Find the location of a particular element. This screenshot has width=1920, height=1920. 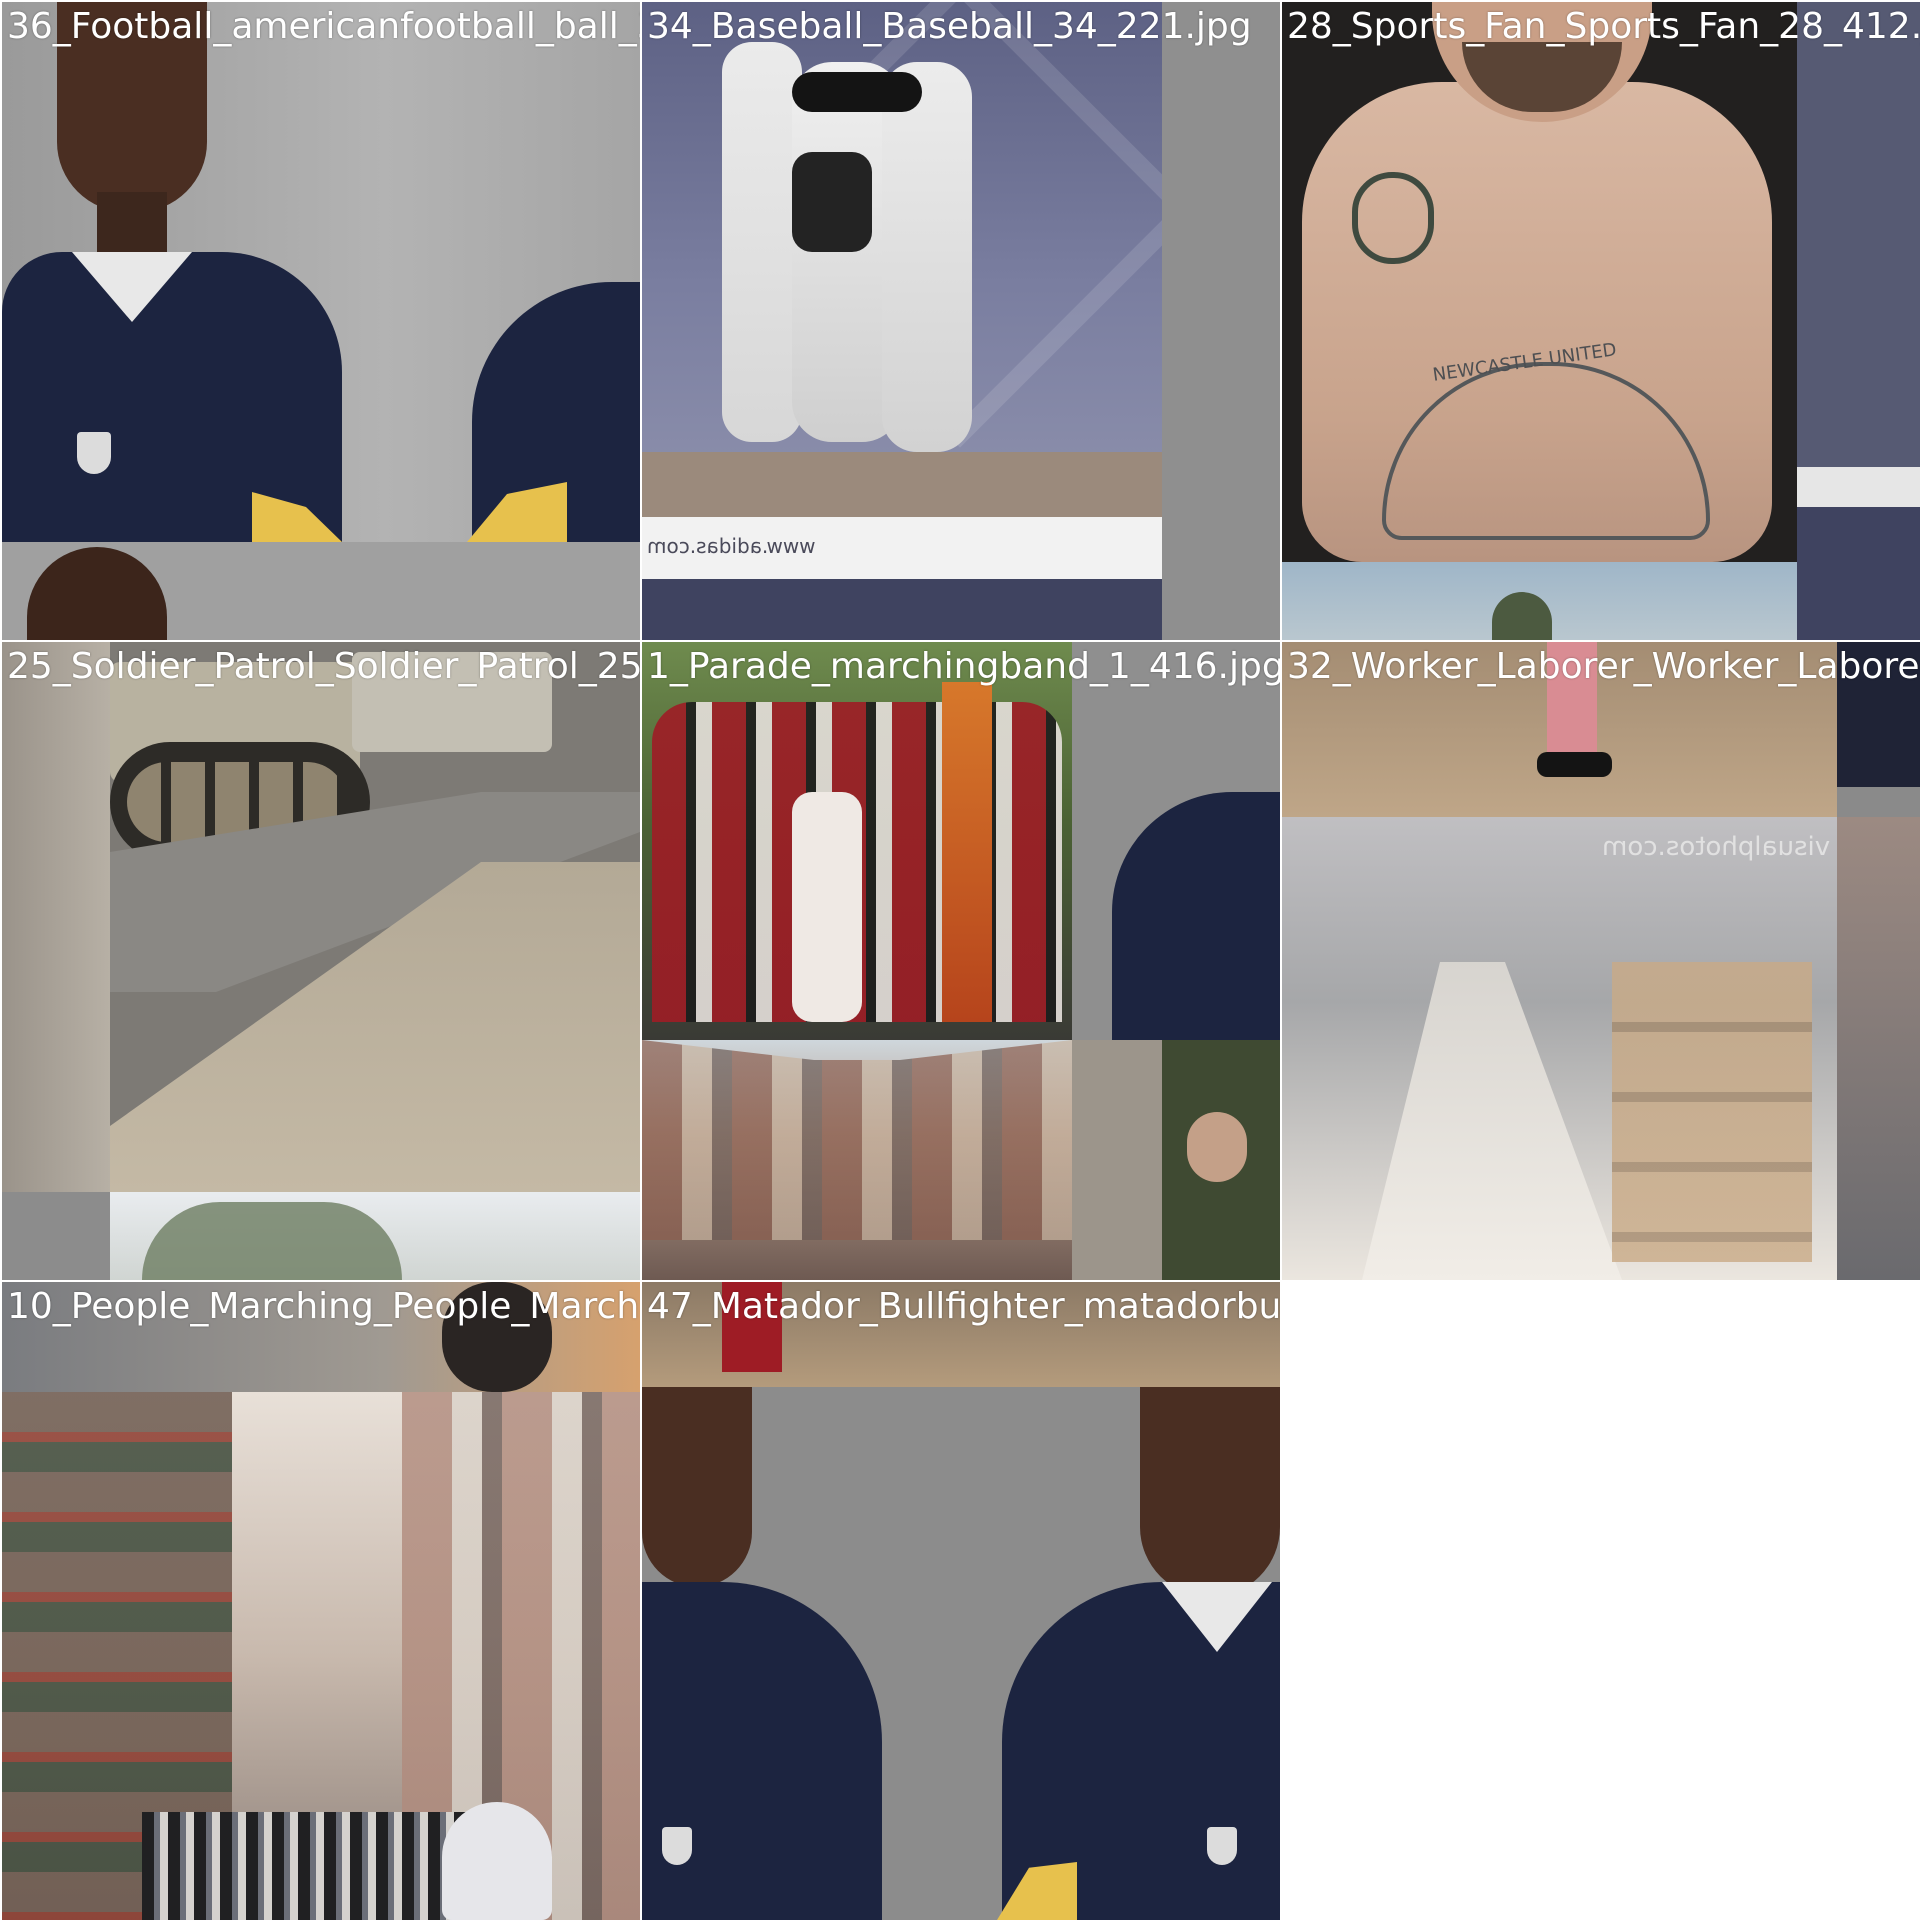

tile-matador-bullfighter: 47_Matador_Bullfighter_matadorbullfighti is located at coordinates (961, 1601).